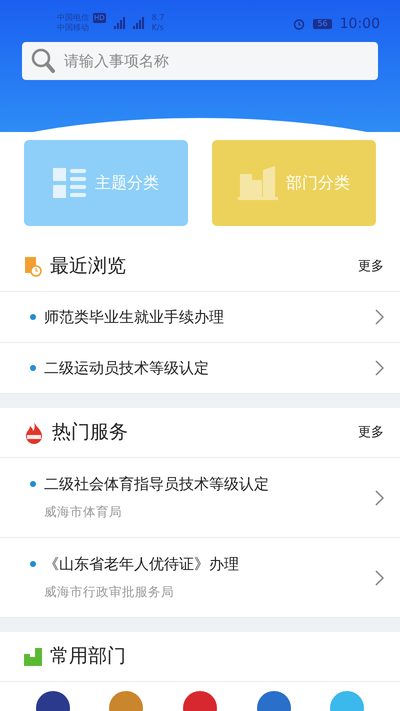 The image size is (400, 711). Describe the element at coordinates (88, 657) in the screenshot. I see `section-title: 常用部门` at that location.